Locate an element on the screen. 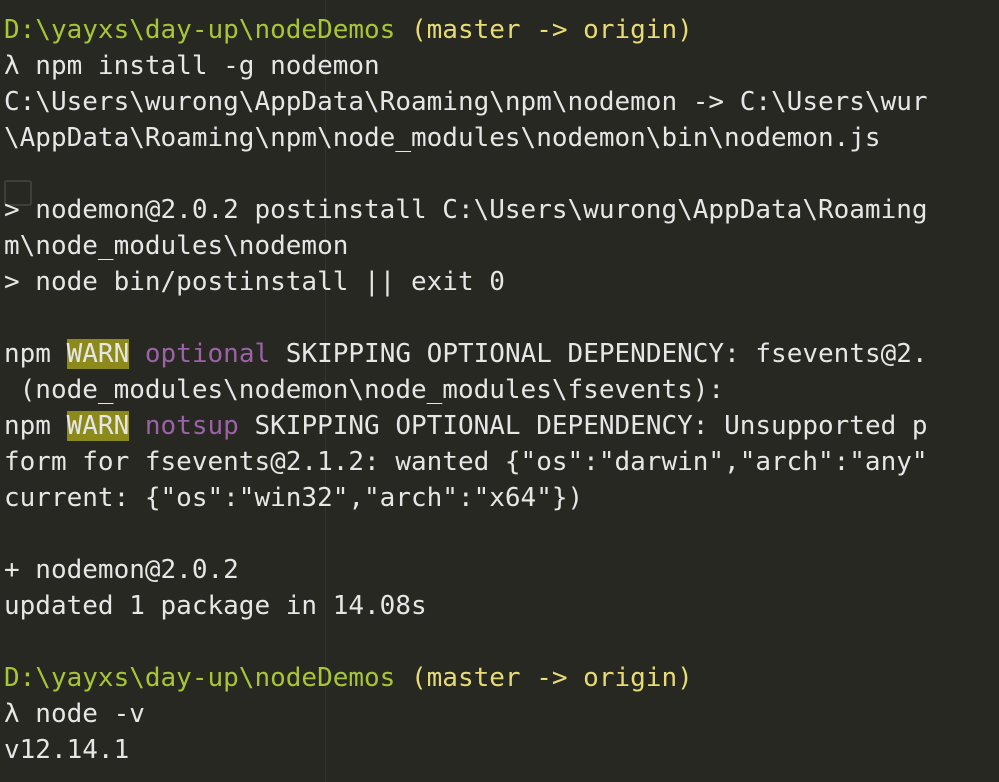  output-line: + nodemon@2.0.2 is located at coordinates (121, 570).